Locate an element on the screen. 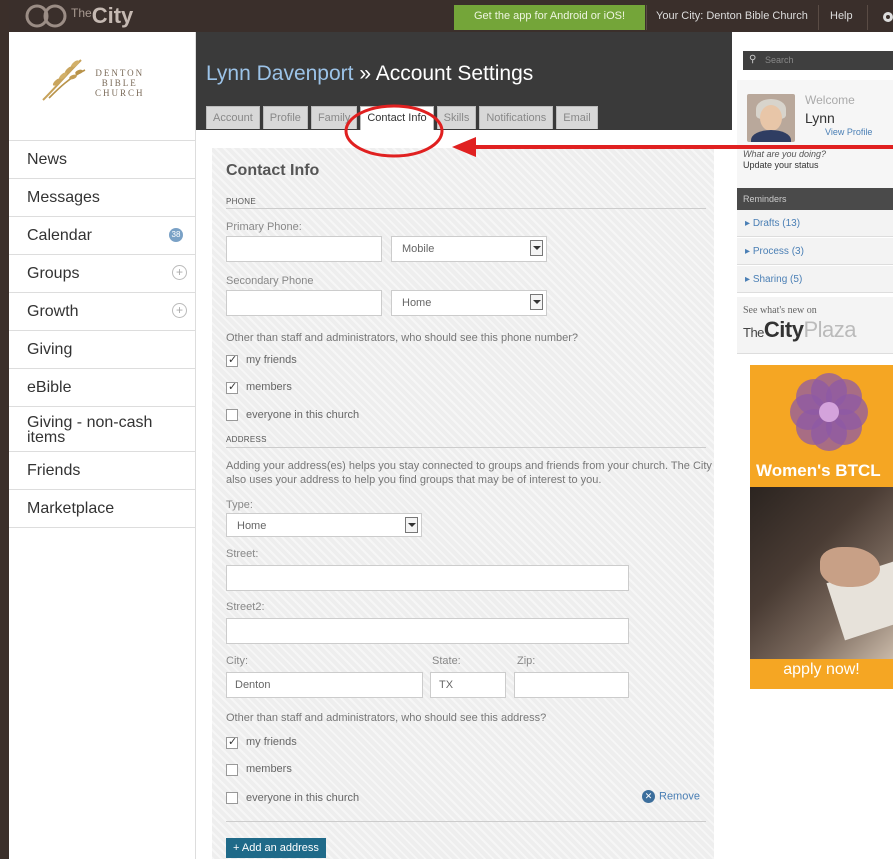 This screenshot has height=859, width=893. ad-photo is located at coordinates (821, 573).